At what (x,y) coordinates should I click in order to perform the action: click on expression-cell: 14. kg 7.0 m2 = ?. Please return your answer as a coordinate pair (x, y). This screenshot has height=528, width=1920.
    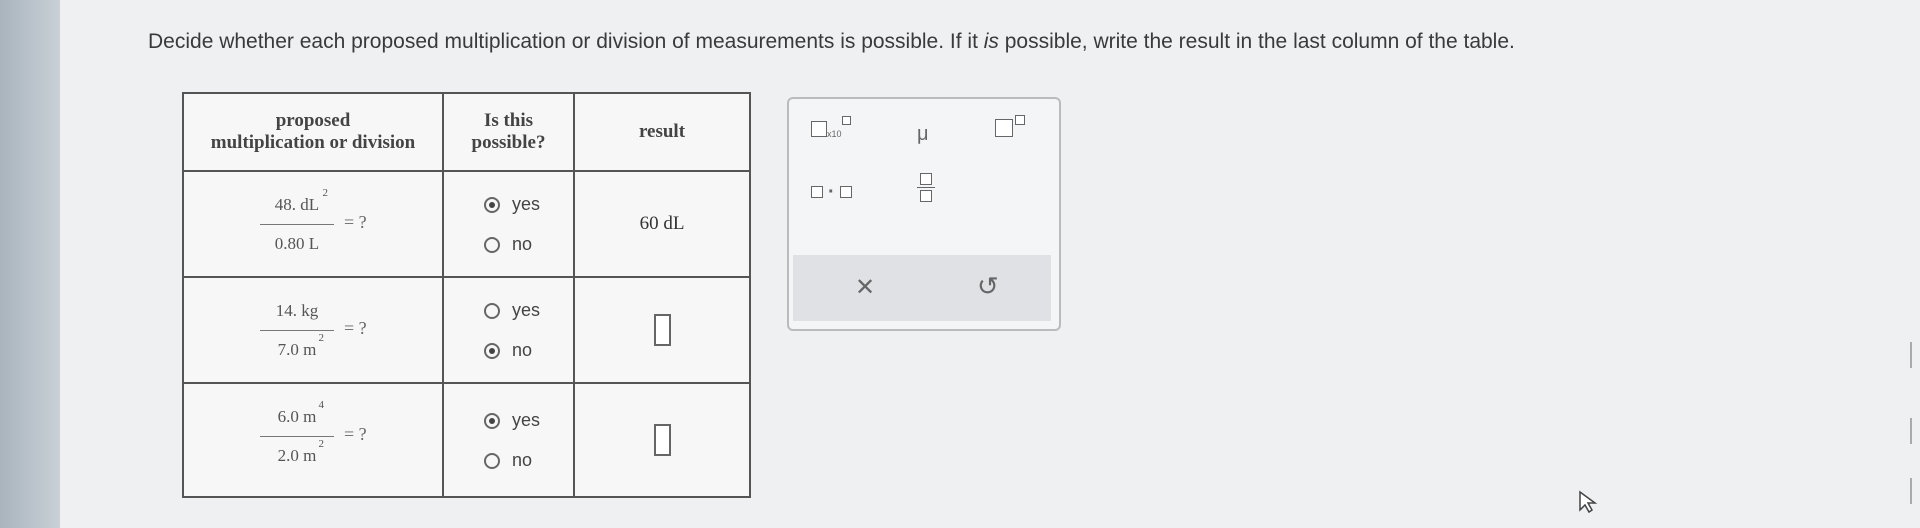
    Looking at the image, I should click on (313, 330).